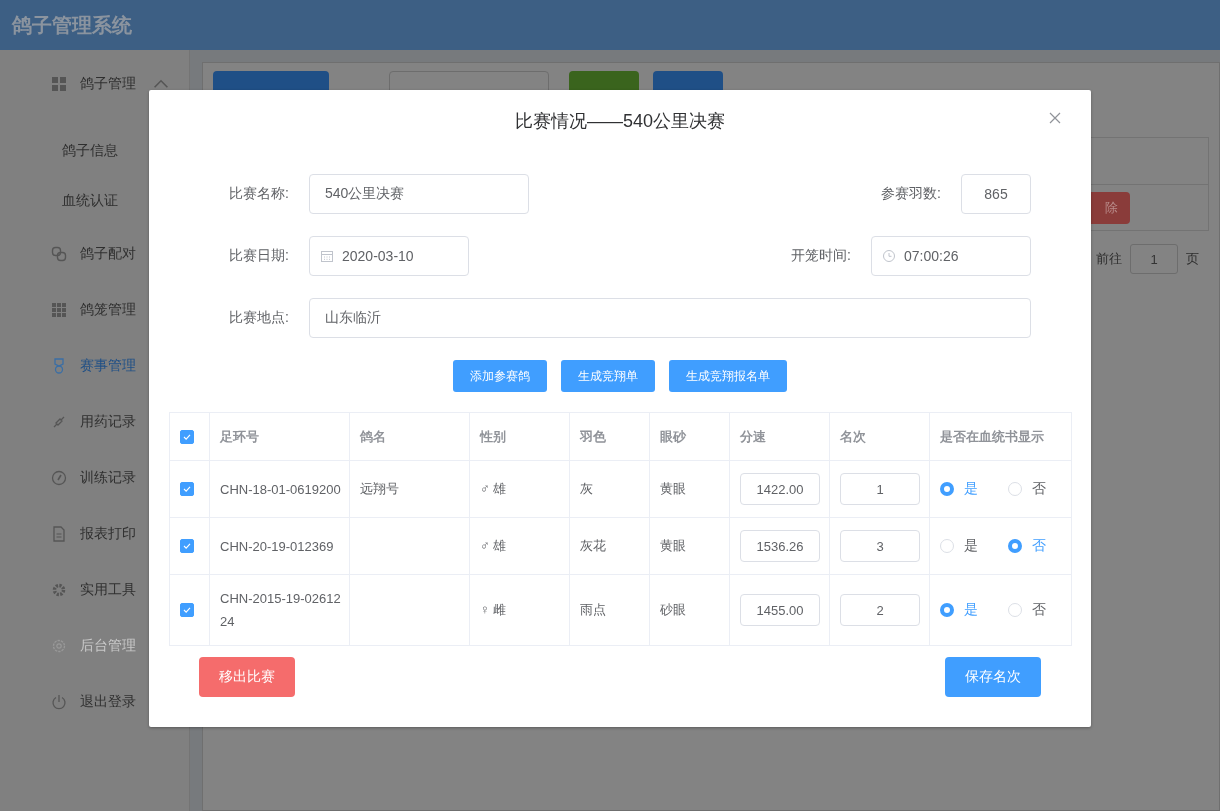 The image size is (1220, 811). What do you see at coordinates (880, 610) in the screenshot?
I see `rank-field: 2` at bounding box center [880, 610].